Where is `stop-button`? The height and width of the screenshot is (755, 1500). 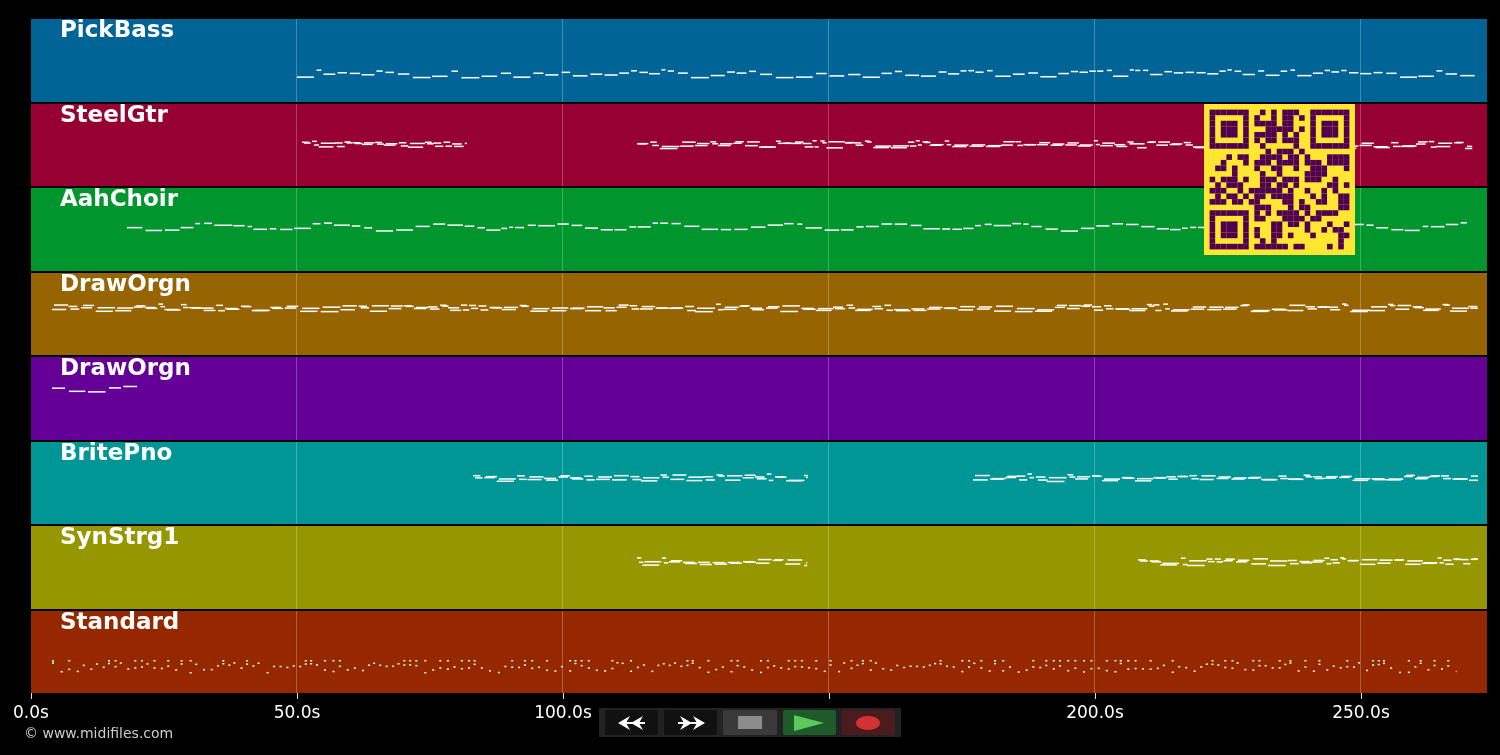 stop-button is located at coordinates (750, 722).